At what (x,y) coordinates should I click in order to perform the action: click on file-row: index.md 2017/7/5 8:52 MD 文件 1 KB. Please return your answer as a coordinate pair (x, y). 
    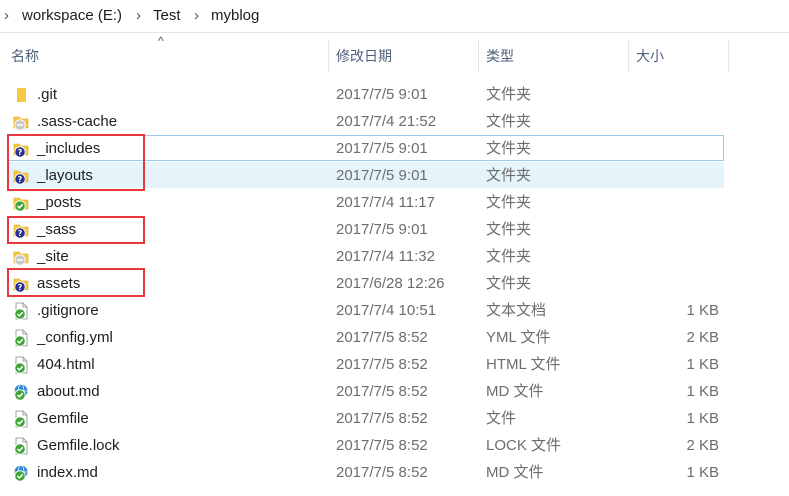
    Looking at the image, I should click on (366, 472).